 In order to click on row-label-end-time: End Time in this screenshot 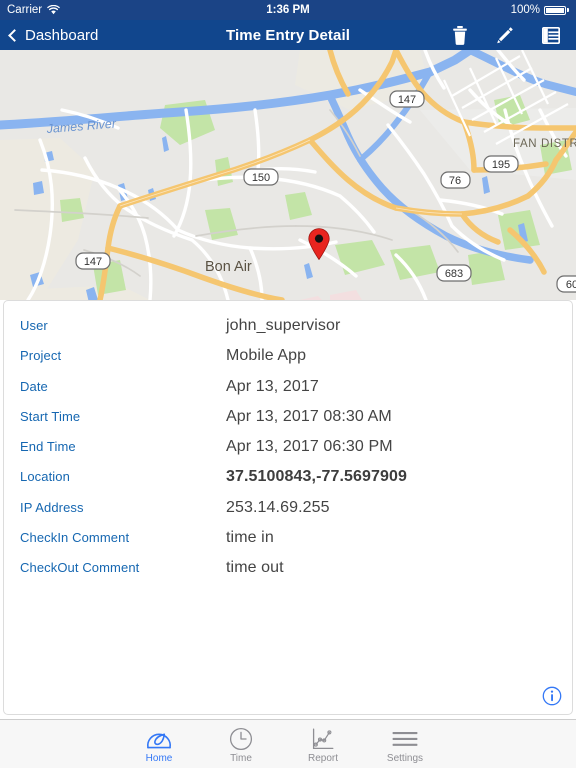, I will do `click(48, 447)`.